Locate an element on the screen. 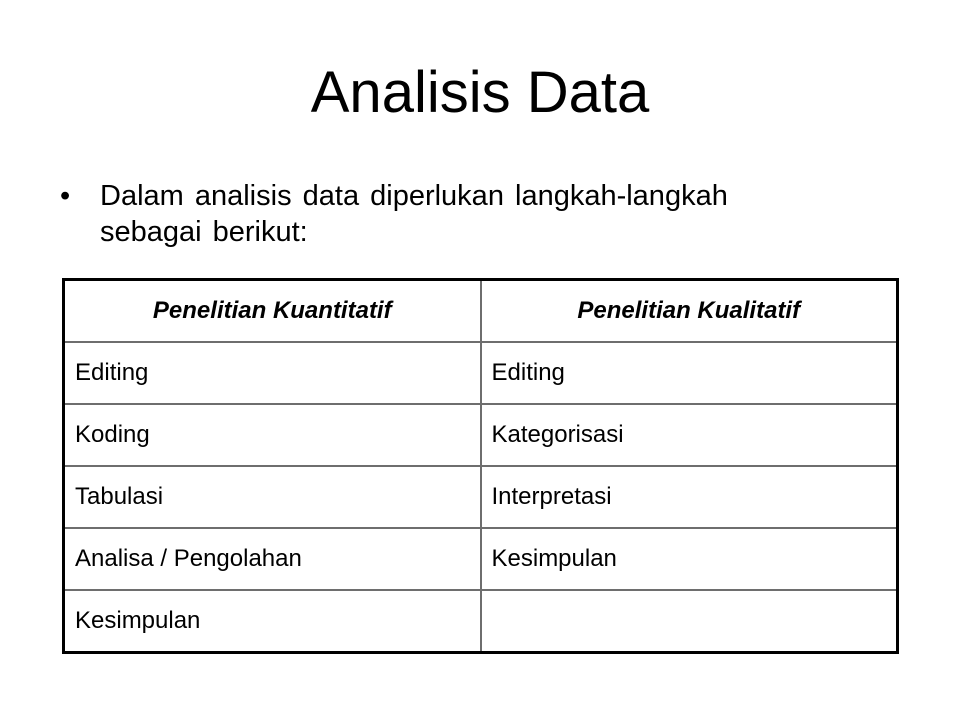 This screenshot has width=960, height=720. table-row: Tabulasi Interpretasi is located at coordinates (480, 497).